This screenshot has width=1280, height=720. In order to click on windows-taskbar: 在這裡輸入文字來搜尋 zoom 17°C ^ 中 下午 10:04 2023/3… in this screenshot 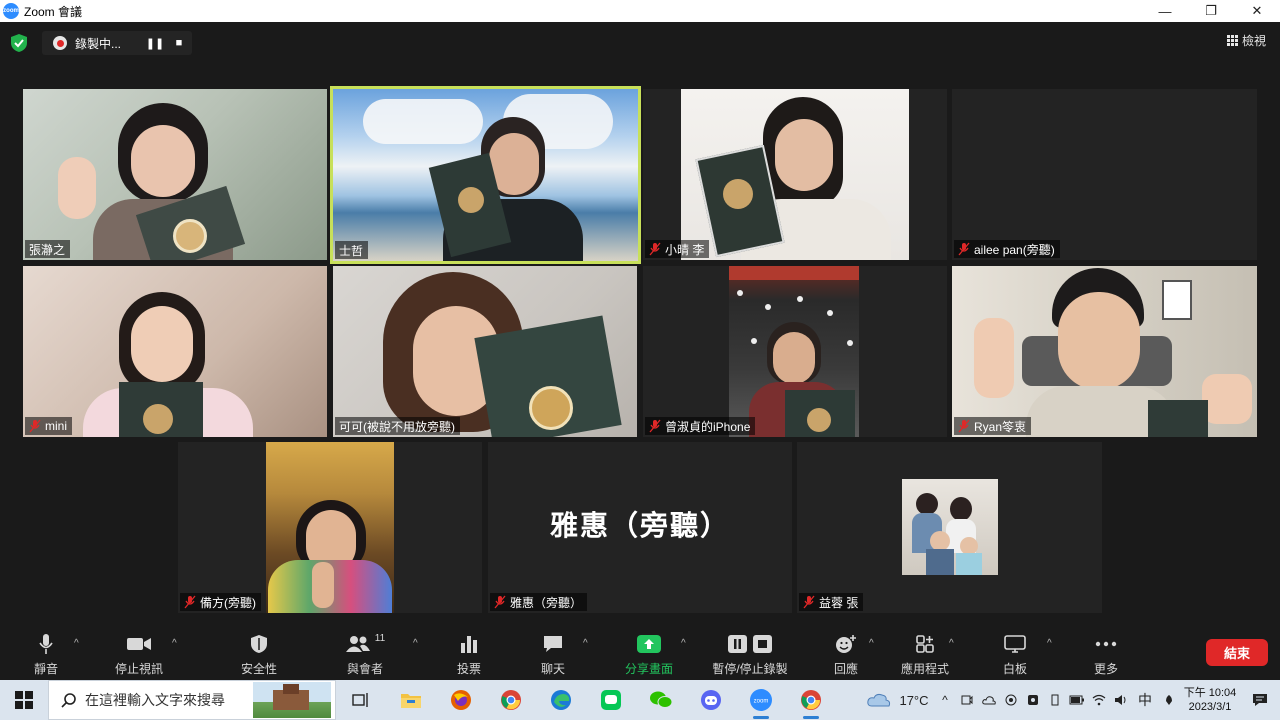, I will do `click(640, 700)`.